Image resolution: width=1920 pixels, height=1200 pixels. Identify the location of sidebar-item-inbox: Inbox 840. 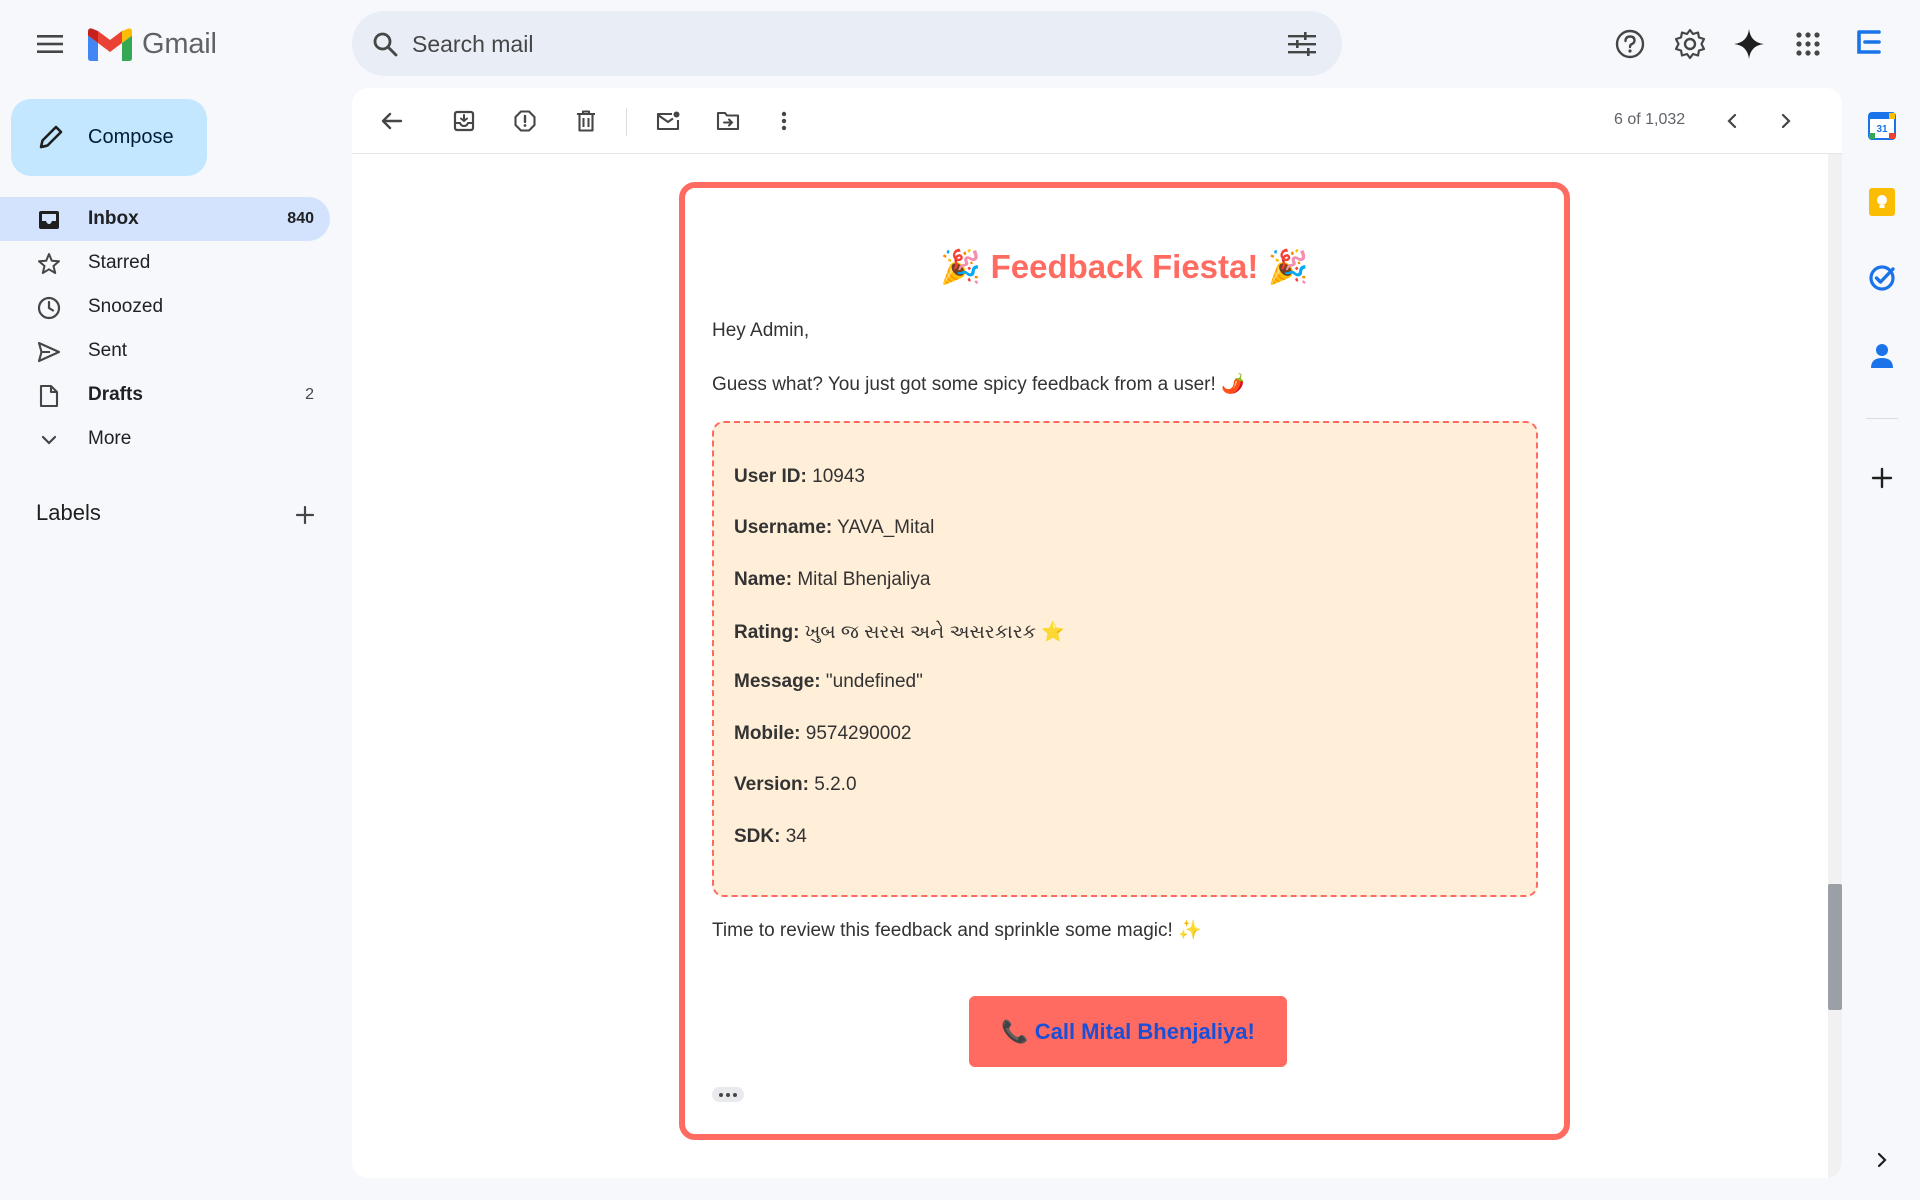
(165, 219).